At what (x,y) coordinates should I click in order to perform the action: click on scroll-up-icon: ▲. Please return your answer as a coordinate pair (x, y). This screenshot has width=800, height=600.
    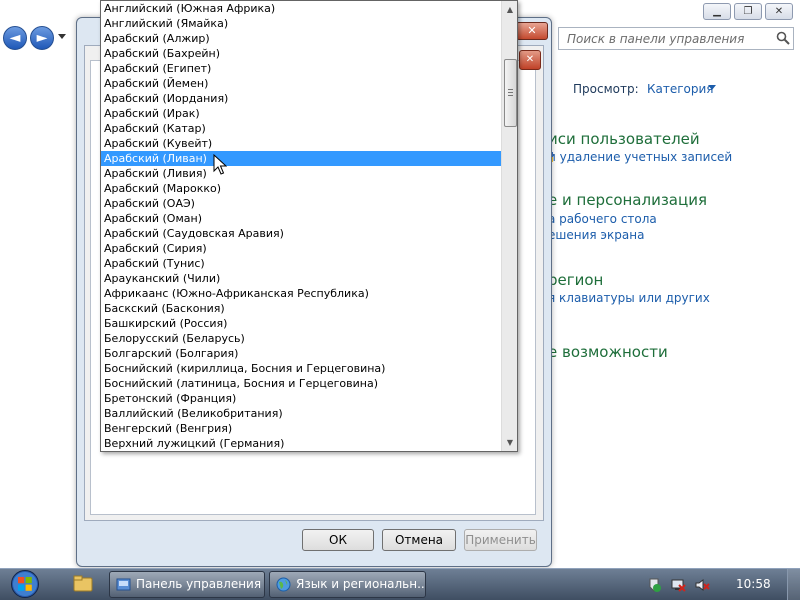
    Looking at the image, I should click on (509, 9).